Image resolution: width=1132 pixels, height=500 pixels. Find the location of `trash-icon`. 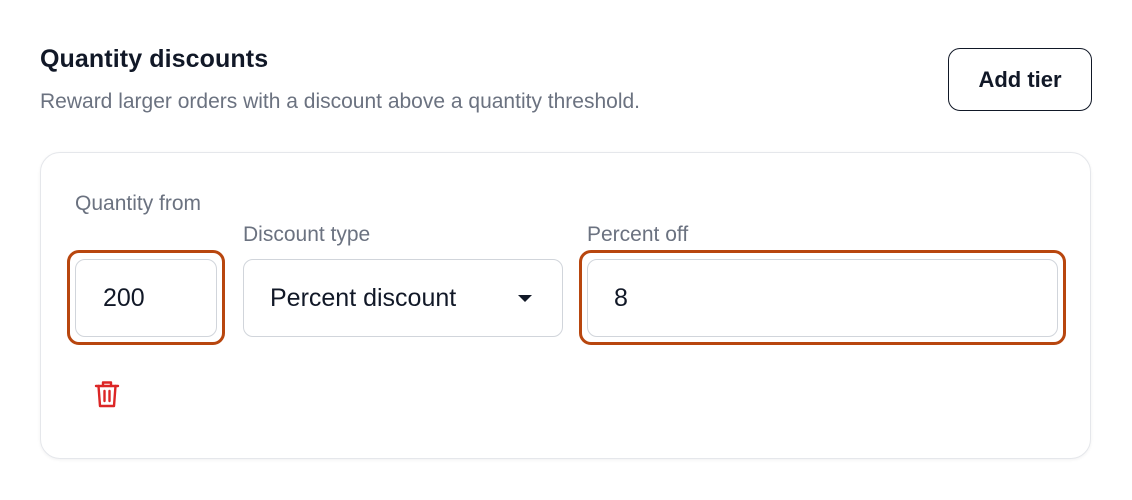

trash-icon is located at coordinates (107, 394).